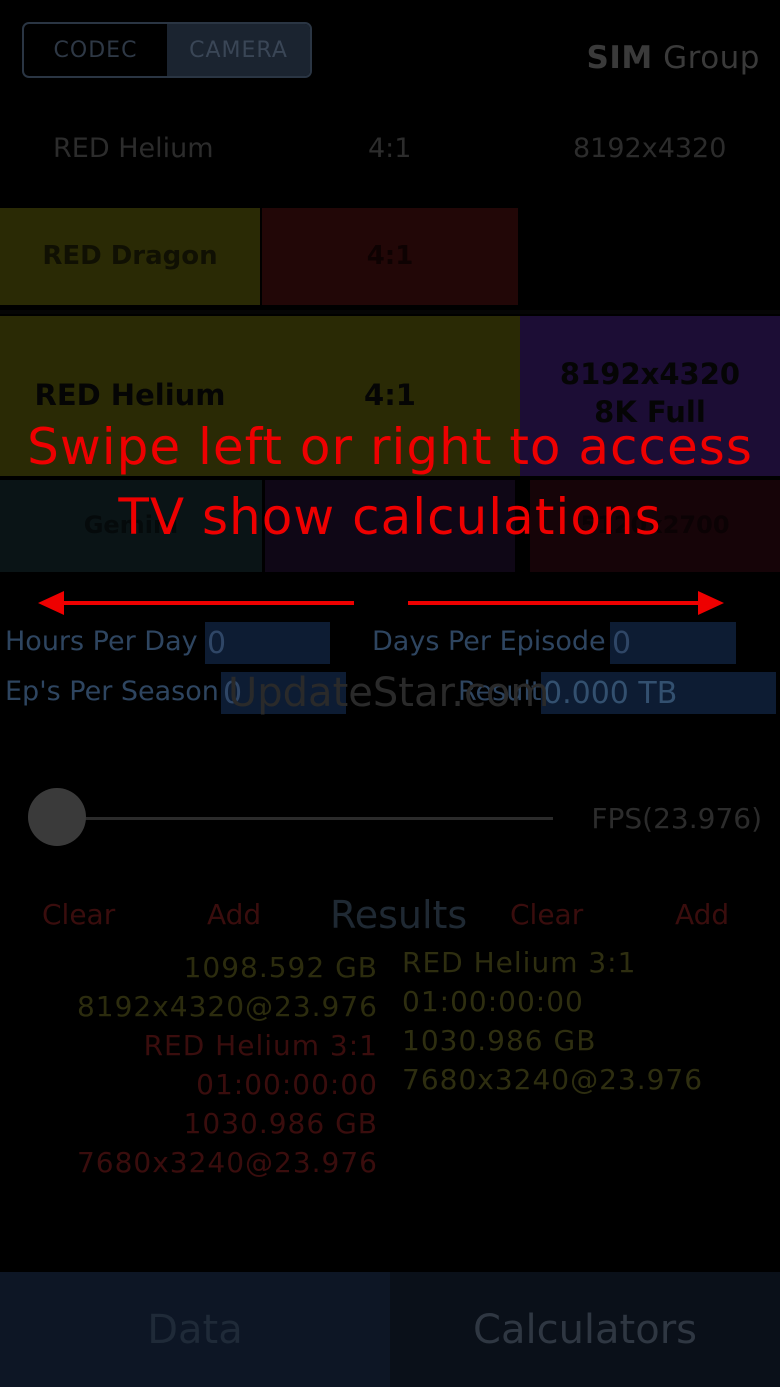 The width and height of the screenshot is (780, 1387). What do you see at coordinates (390, 517) in the screenshot?
I see `swipe-line-2: TV show calculations` at bounding box center [390, 517].